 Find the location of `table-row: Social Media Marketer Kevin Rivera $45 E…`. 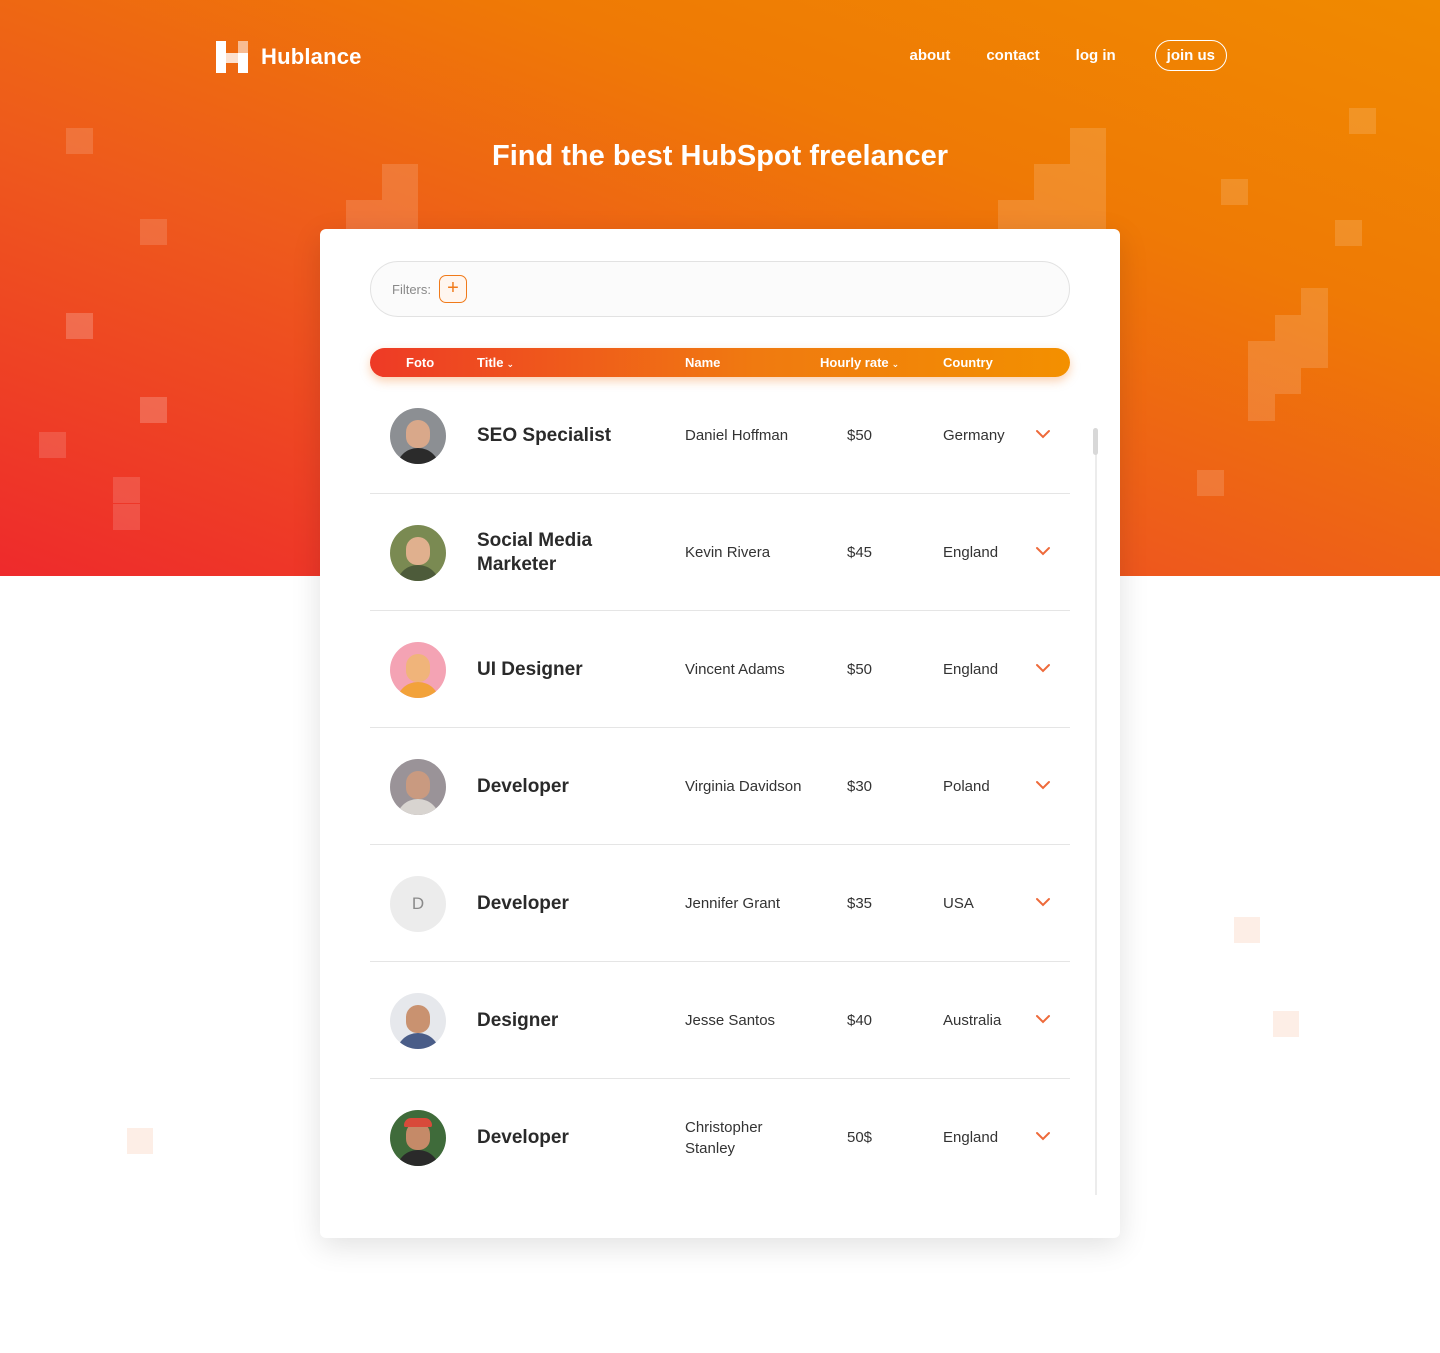

table-row: Social Media Marketer Kevin Rivera $45 E… is located at coordinates (720, 552).